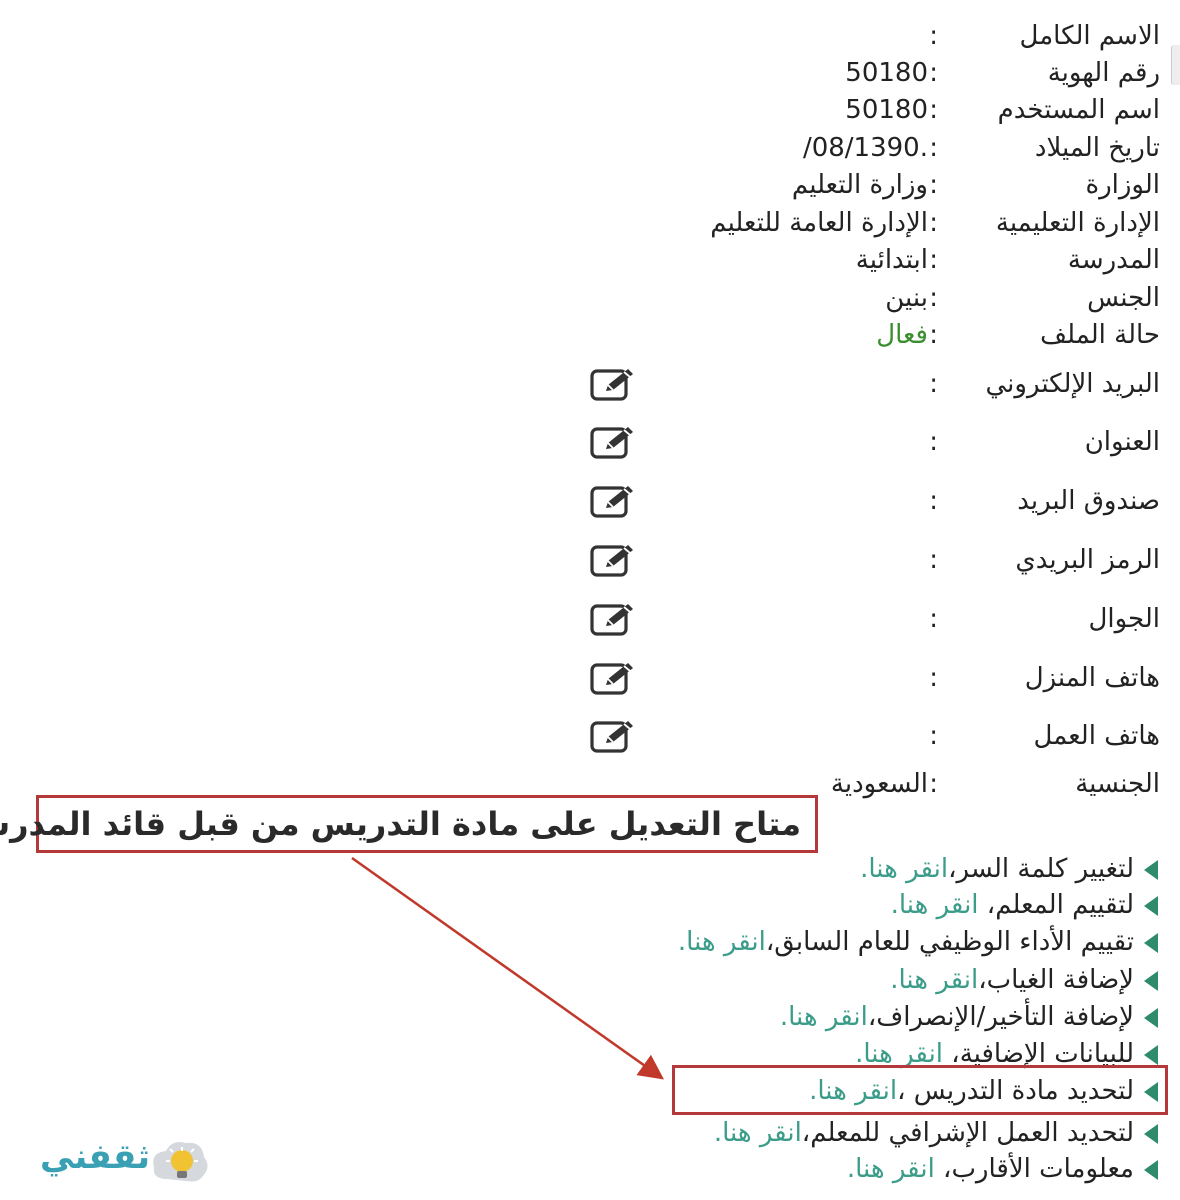  I want to click on site-logo: ثقفني, so click(117, 1162).